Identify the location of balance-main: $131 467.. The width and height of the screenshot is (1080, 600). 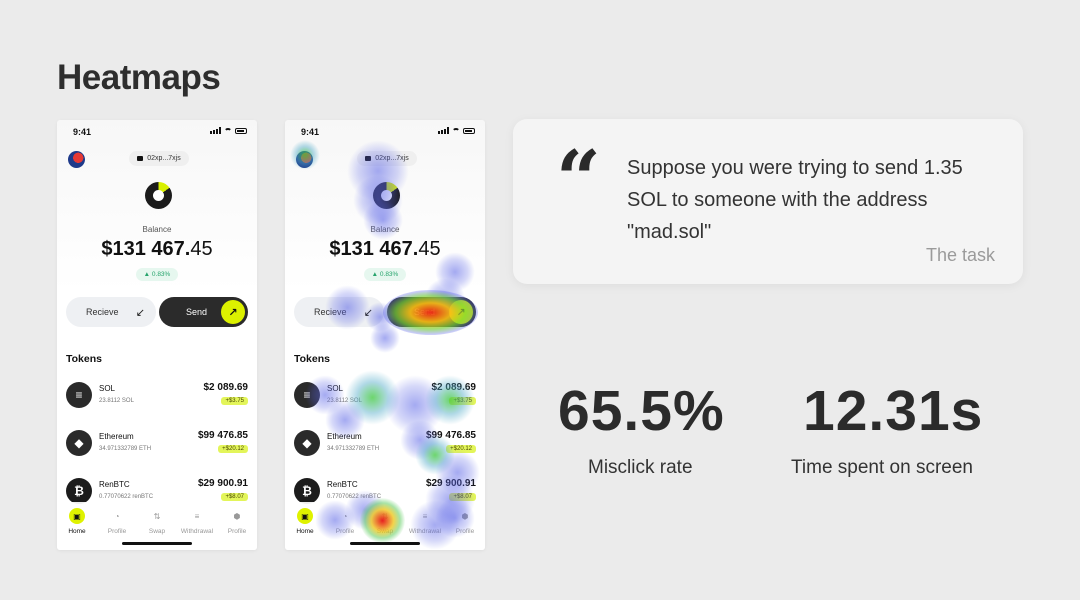
(374, 249).